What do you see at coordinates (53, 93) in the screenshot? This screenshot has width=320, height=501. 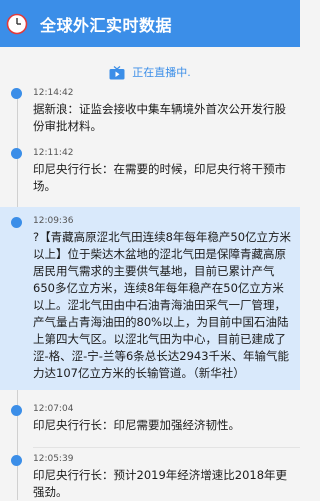 I see `news-time: 12:14:42` at bounding box center [53, 93].